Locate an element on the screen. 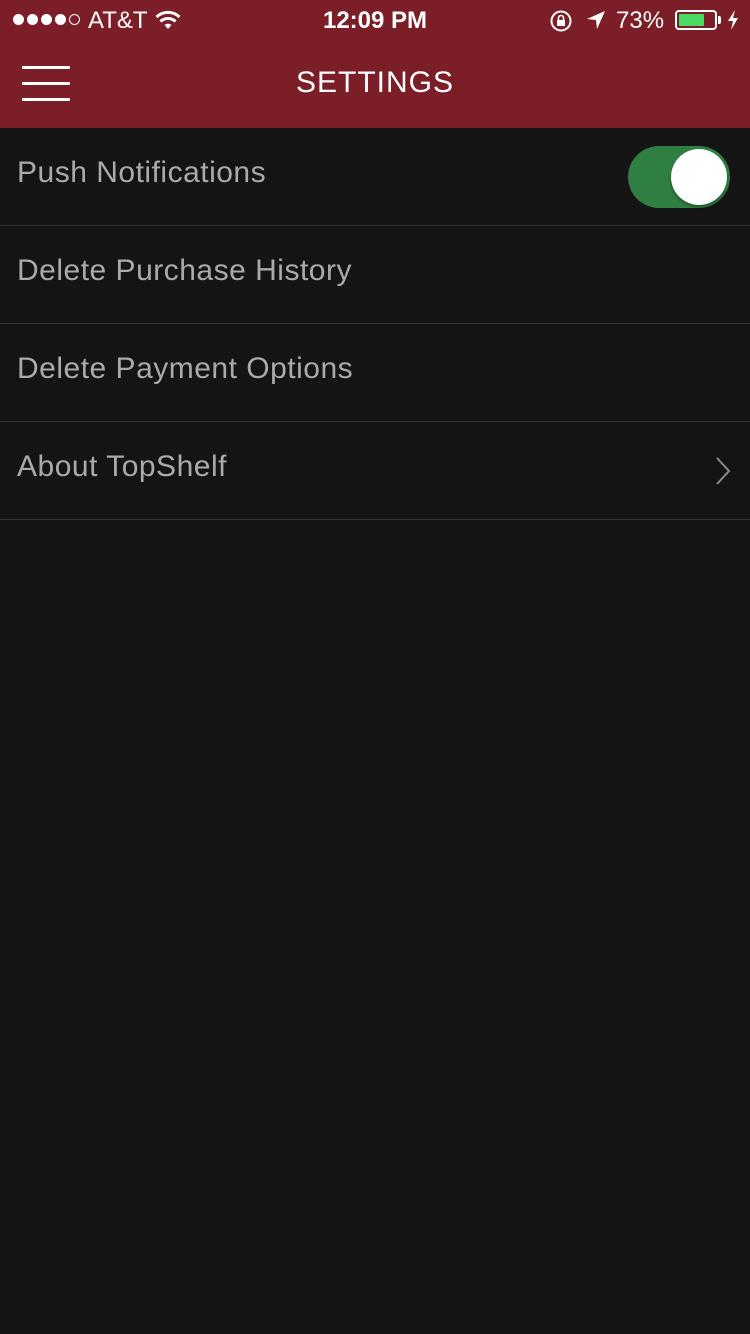 This screenshot has height=1334, width=750. battery-percent: 73% is located at coordinates (640, 20).